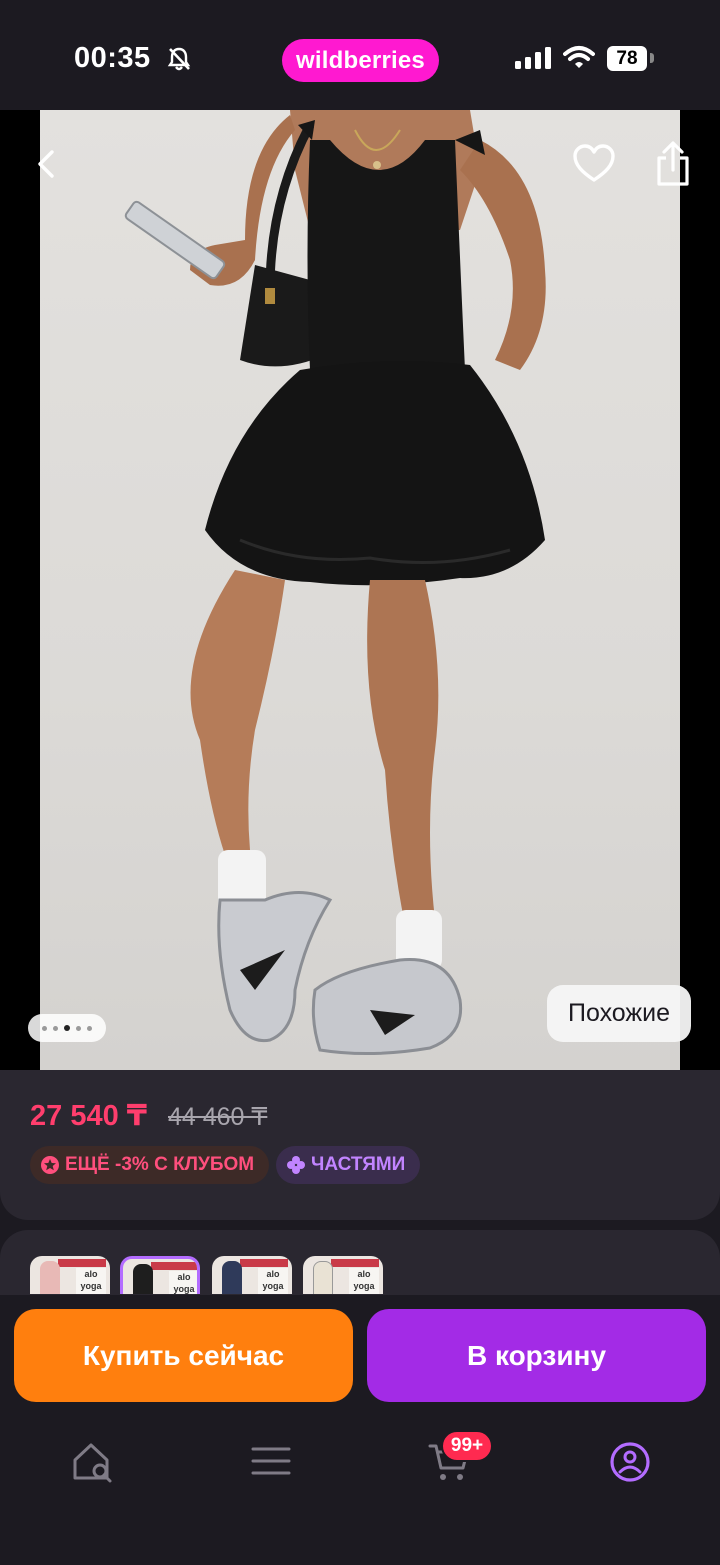 This screenshot has height=1565, width=720. I want to click on star-icon, so click(50, 1165).